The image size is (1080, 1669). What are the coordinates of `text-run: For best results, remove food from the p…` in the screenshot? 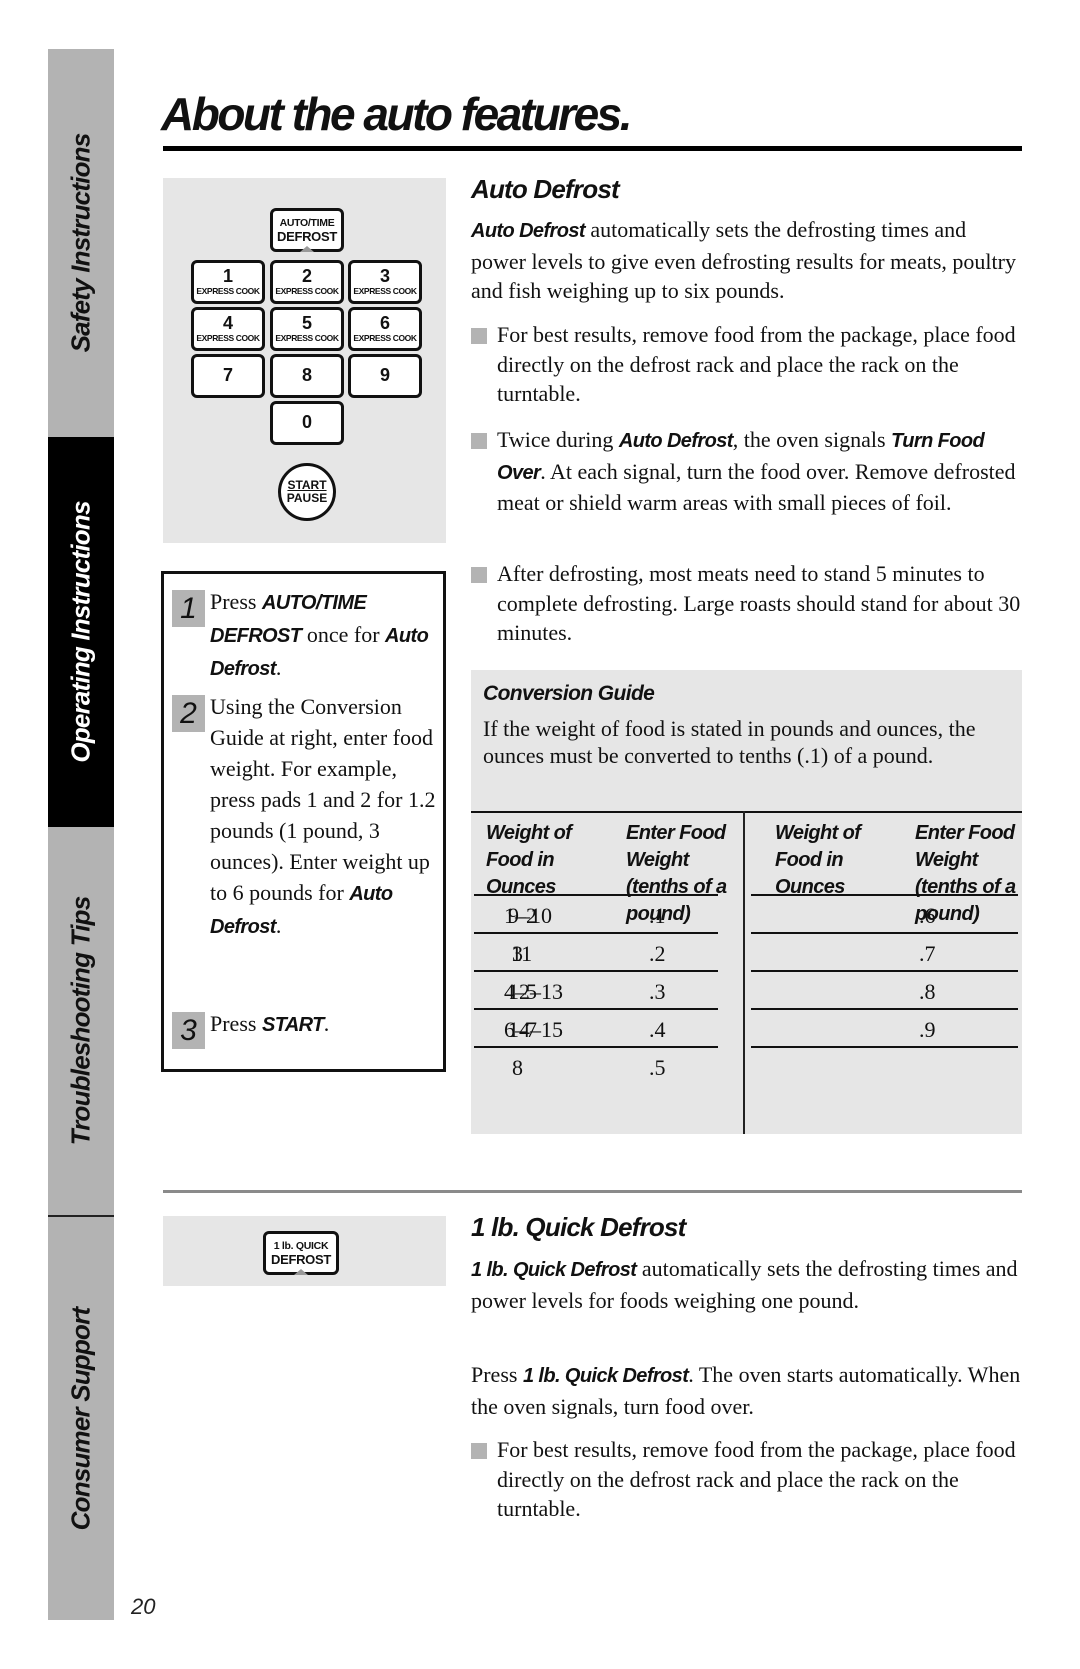 It's located at (756, 364).